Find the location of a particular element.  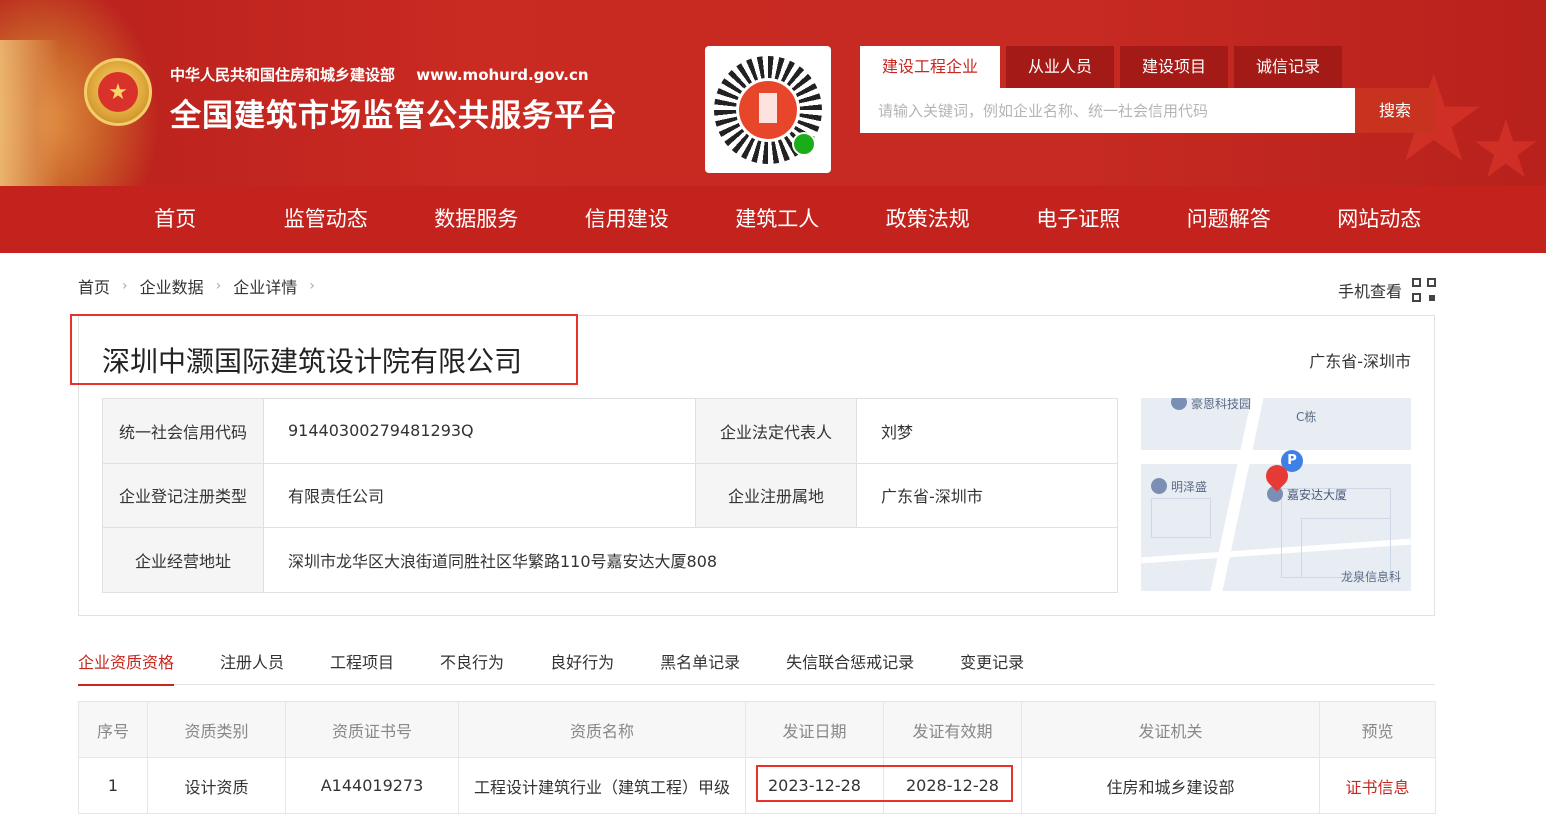

search-tab-projects: 建设项目 is located at coordinates (1174, 67).